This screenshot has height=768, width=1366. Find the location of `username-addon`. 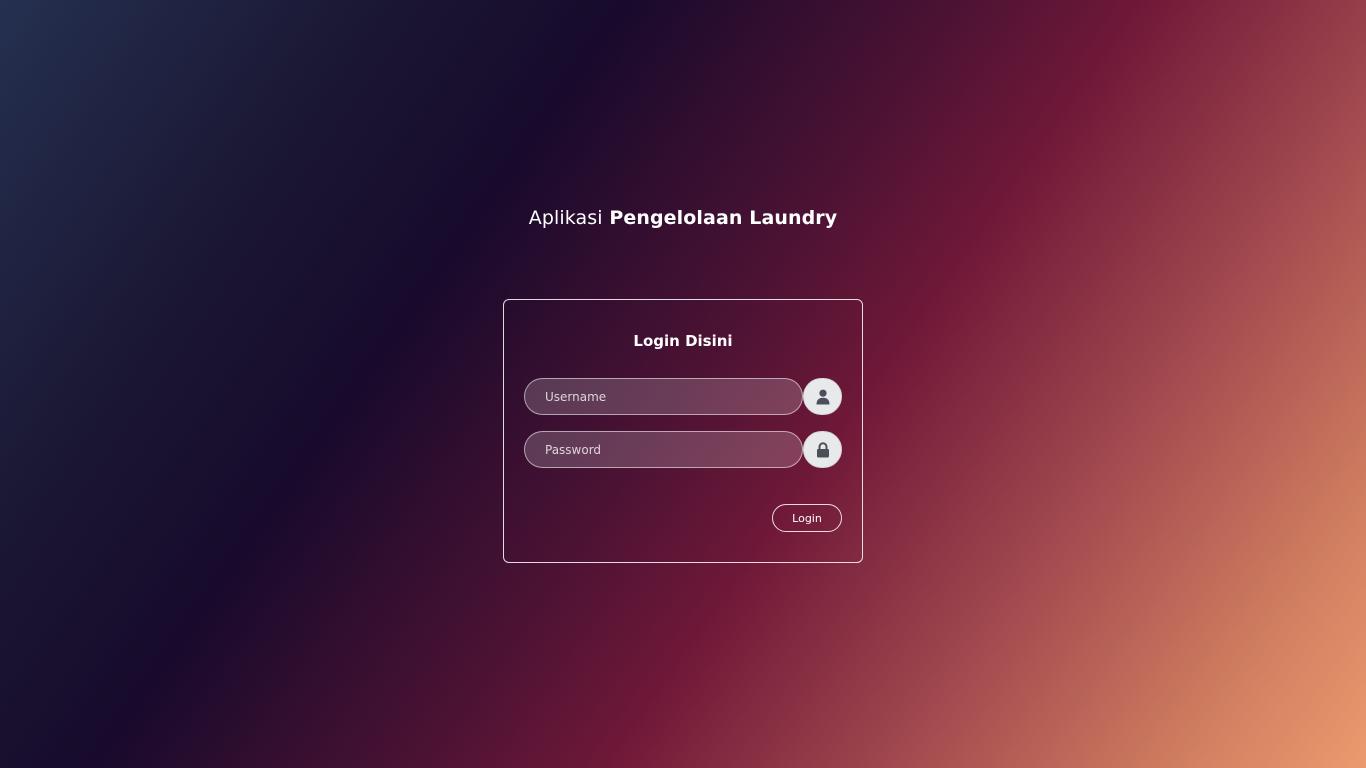

username-addon is located at coordinates (822, 396).